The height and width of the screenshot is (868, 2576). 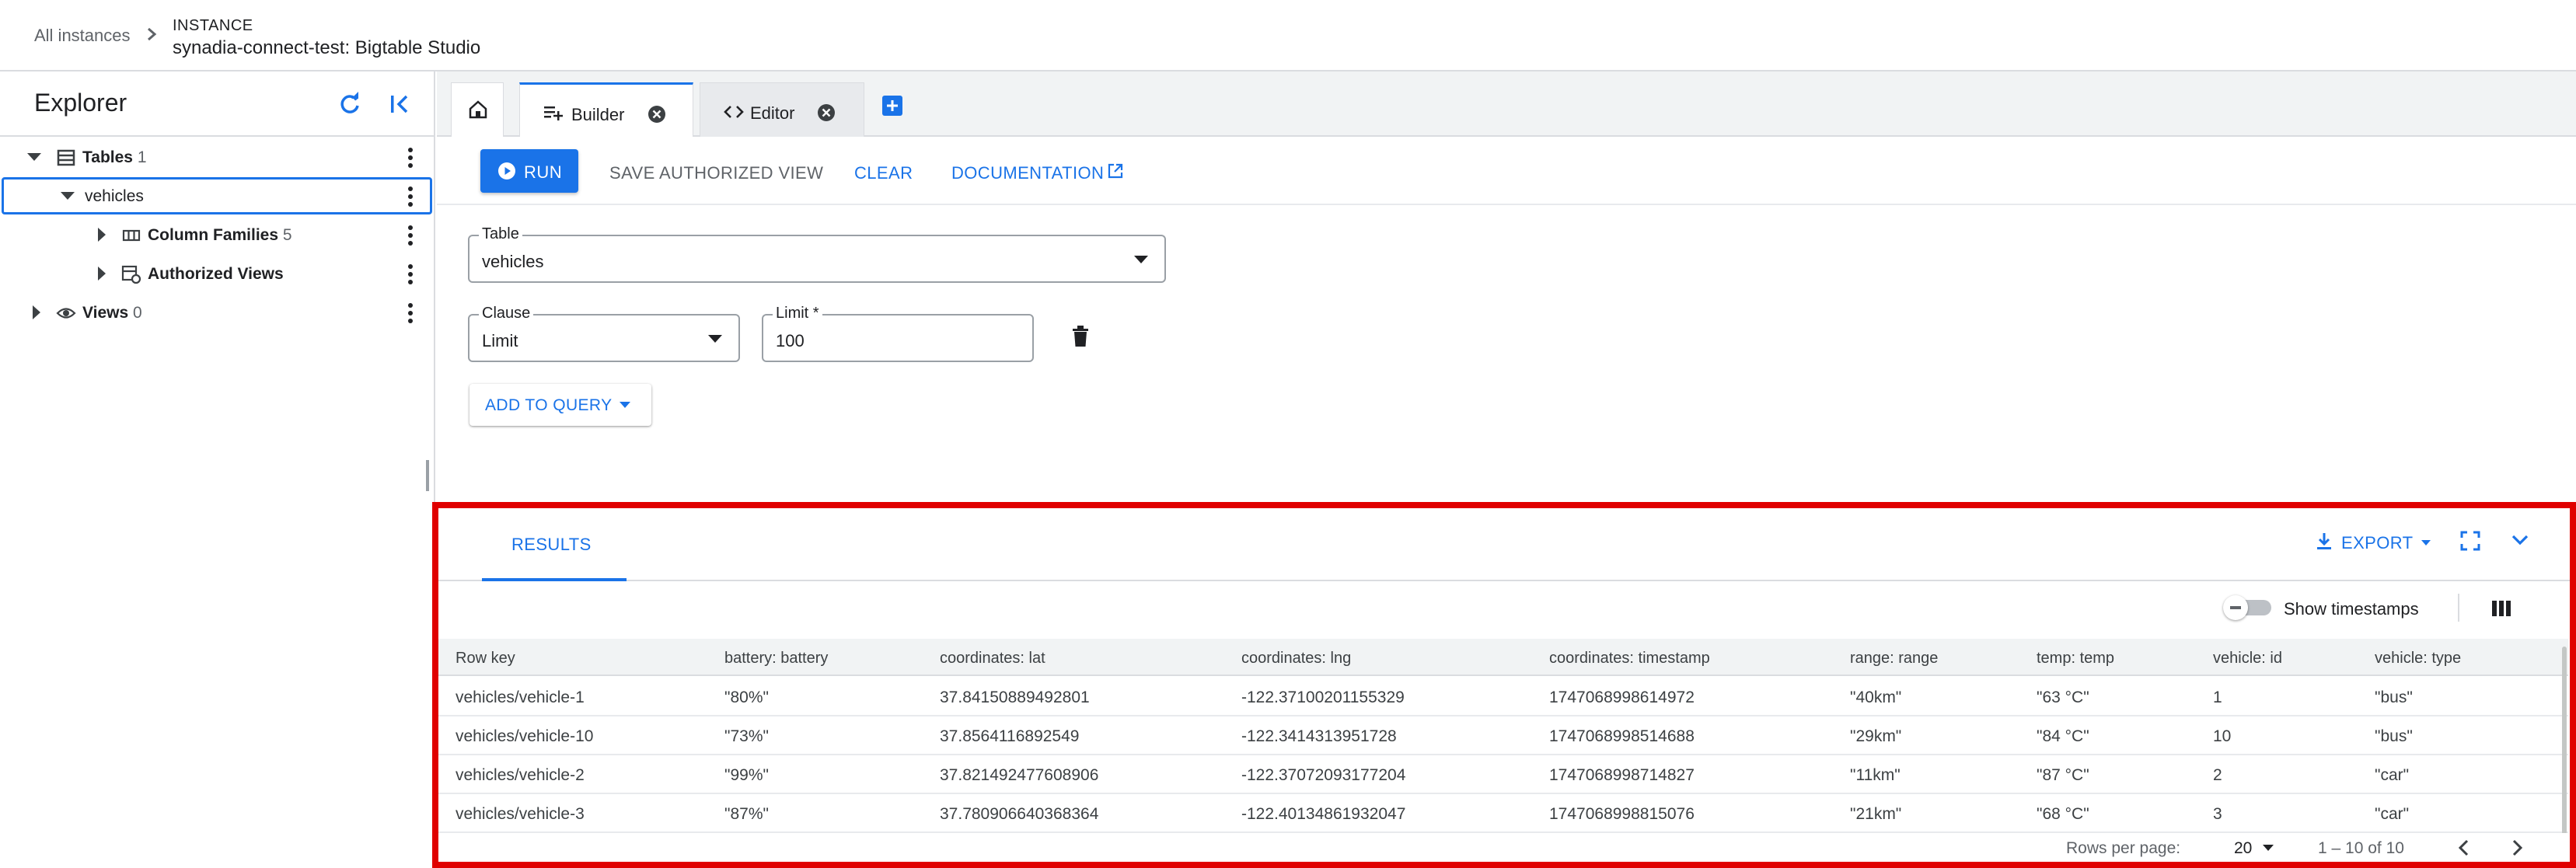 I want to click on column-families-icon, so click(x=132, y=236).